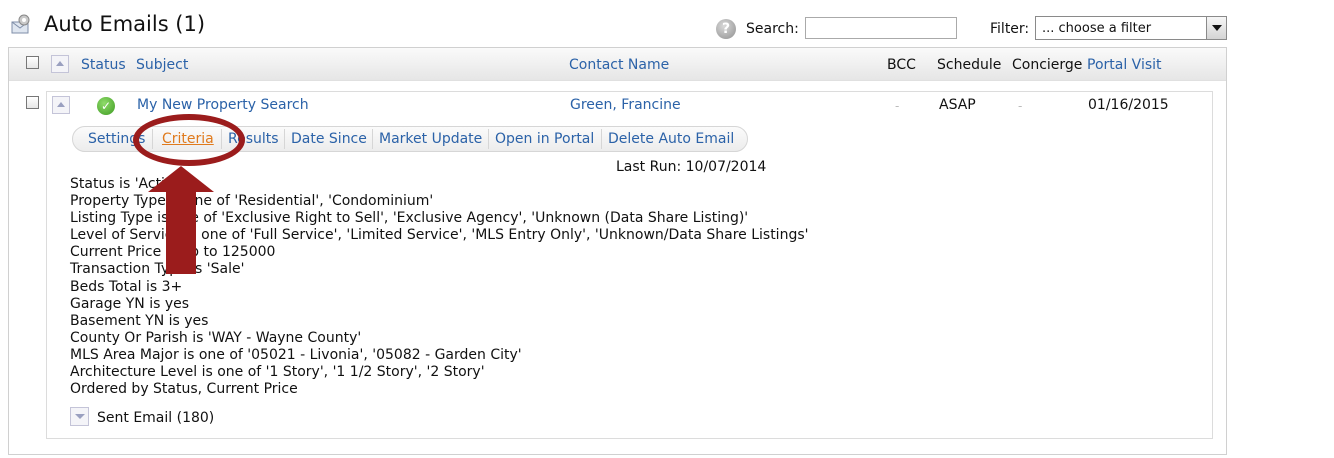 This screenshot has height=458, width=1334. Describe the element at coordinates (32, 102) in the screenshot. I see `row-checkbox` at that location.